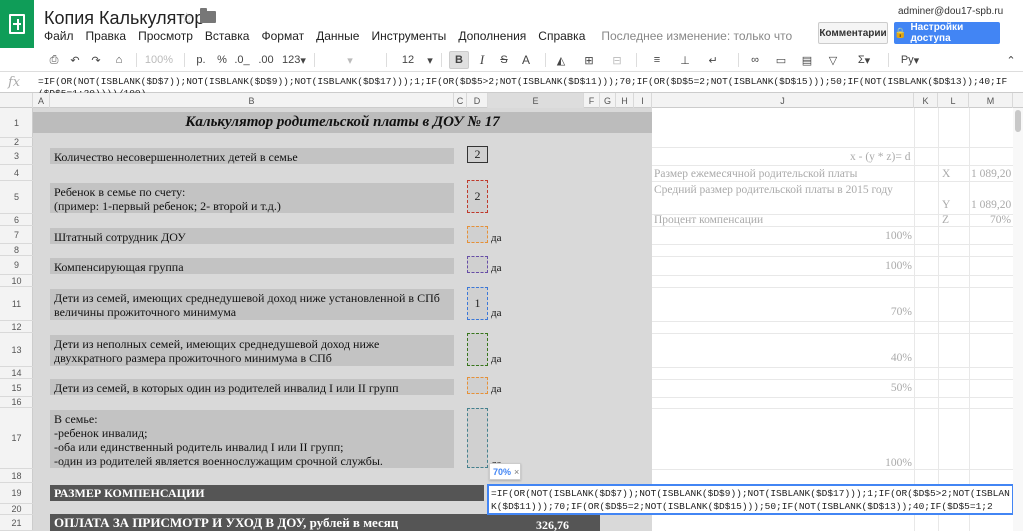 This screenshot has width=1023, height=531. What do you see at coordinates (1018, 319) in the screenshot?
I see `vertical-scrollbar` at bounding box center [1018, 319].